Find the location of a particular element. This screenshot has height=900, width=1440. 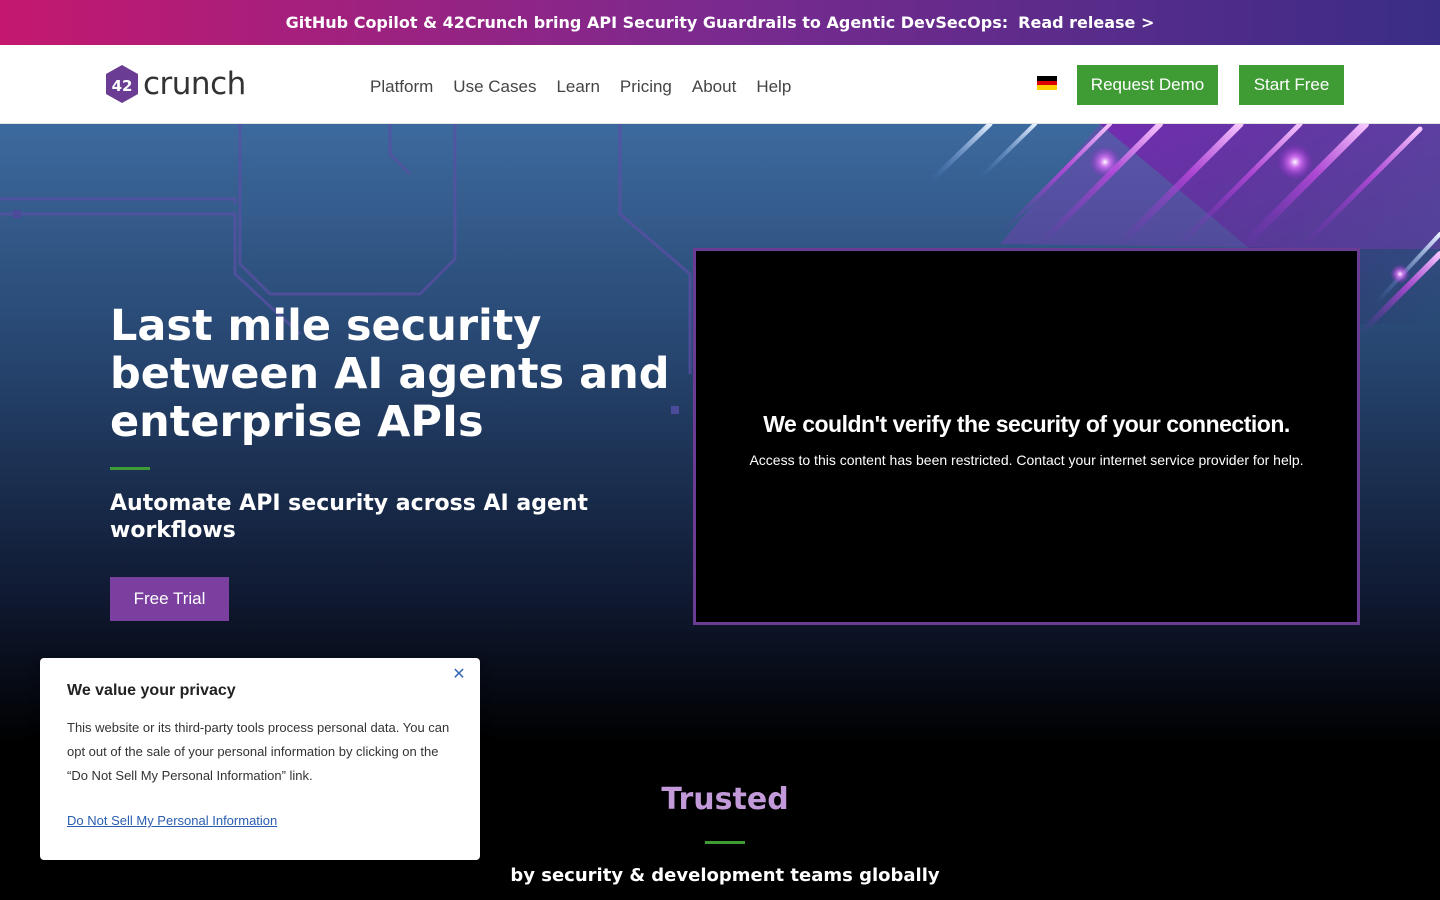

nav-platform: Platform is located at coordinates (401, 87).